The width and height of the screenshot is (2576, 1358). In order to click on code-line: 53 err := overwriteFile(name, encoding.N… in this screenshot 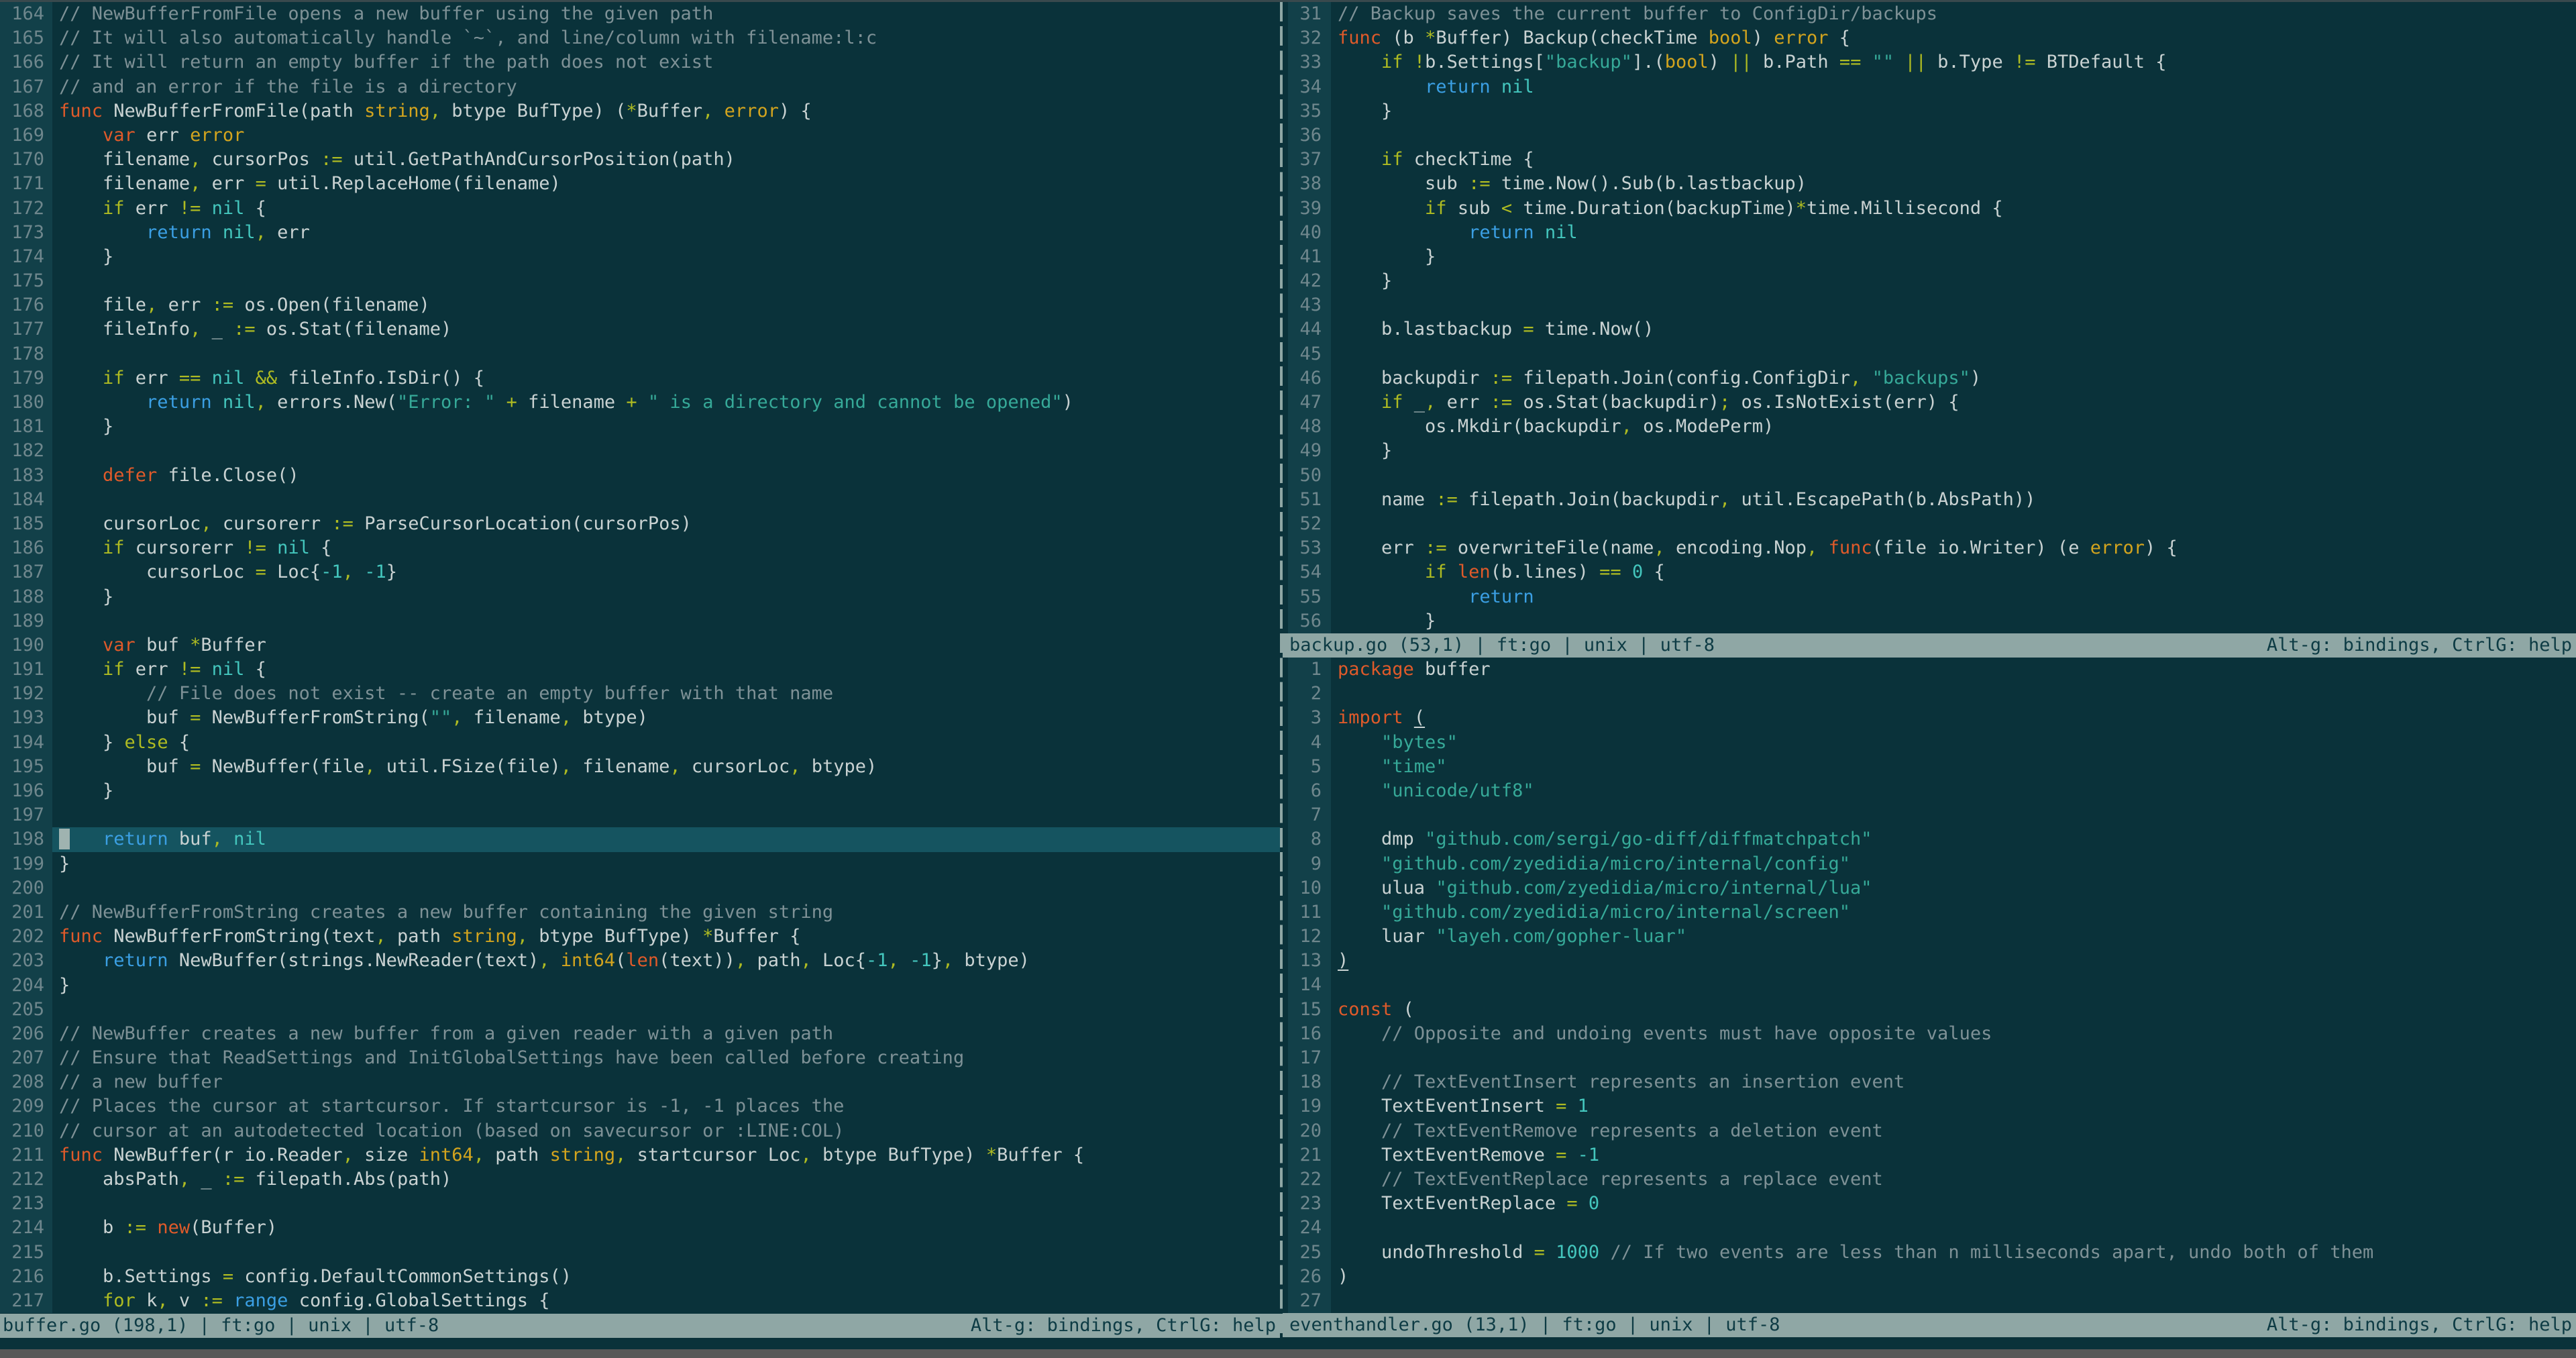, I will do `click(1929, 549)`.